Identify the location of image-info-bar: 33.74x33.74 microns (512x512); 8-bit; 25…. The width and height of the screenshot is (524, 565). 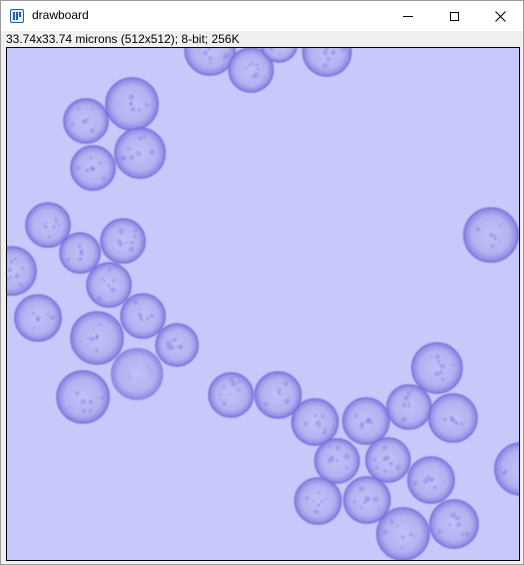
(262, 39).